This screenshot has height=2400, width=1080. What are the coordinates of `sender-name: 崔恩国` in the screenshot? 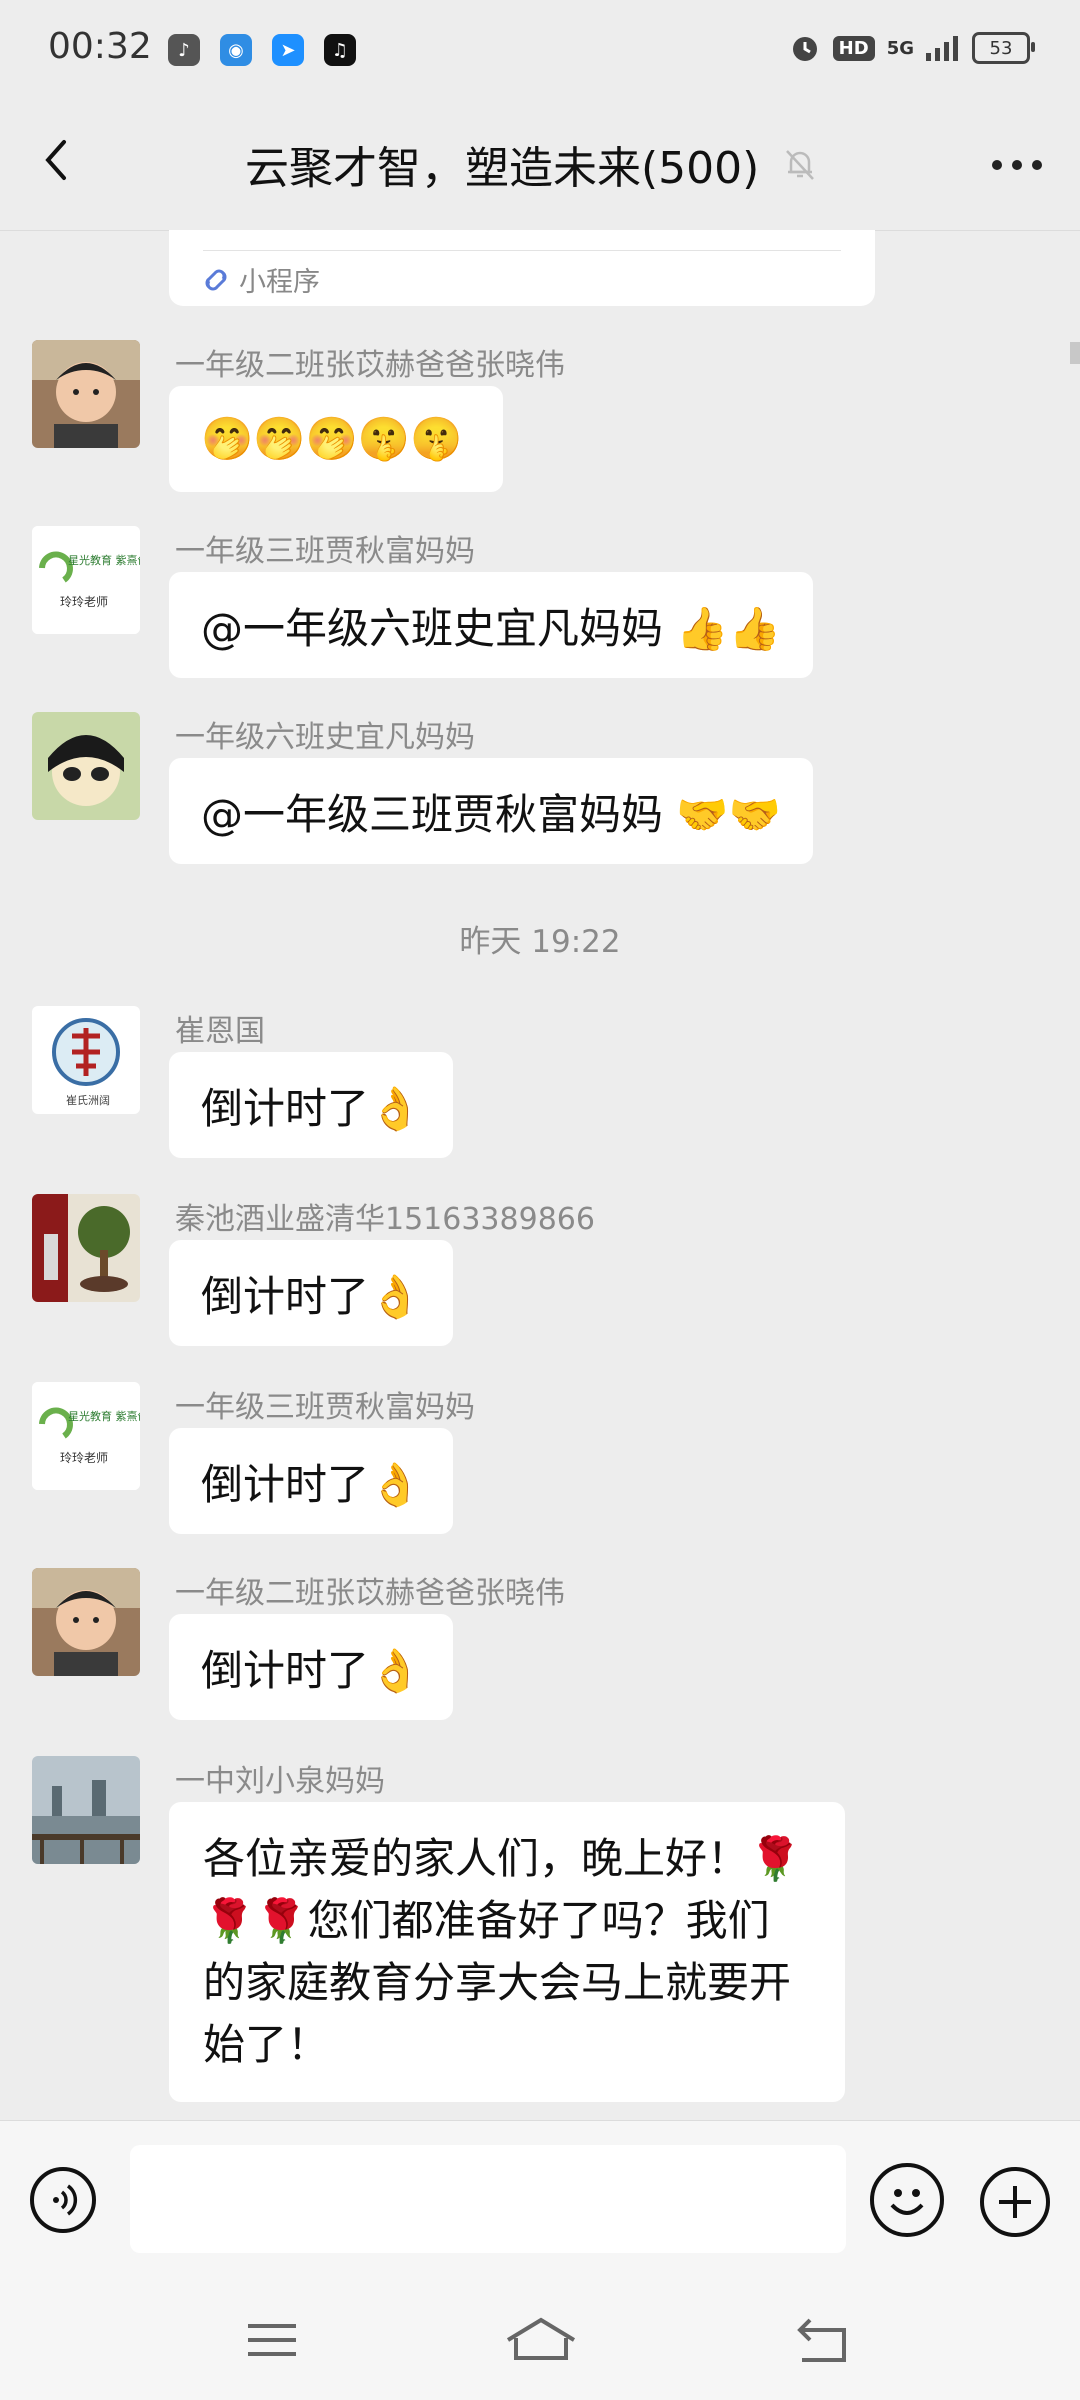 It's located at (220, 1031).